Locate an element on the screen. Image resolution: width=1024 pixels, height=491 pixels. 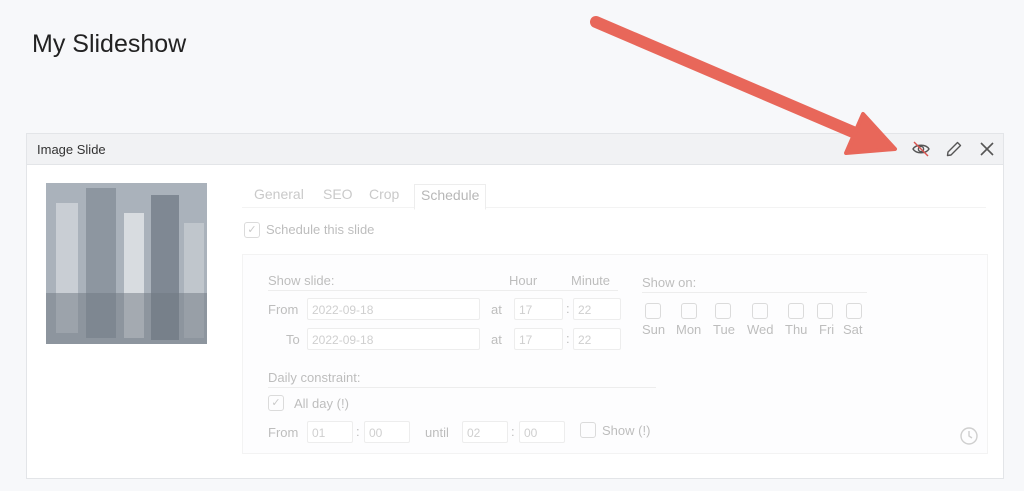
annotation-arrow is located at coordinates (743, 85).